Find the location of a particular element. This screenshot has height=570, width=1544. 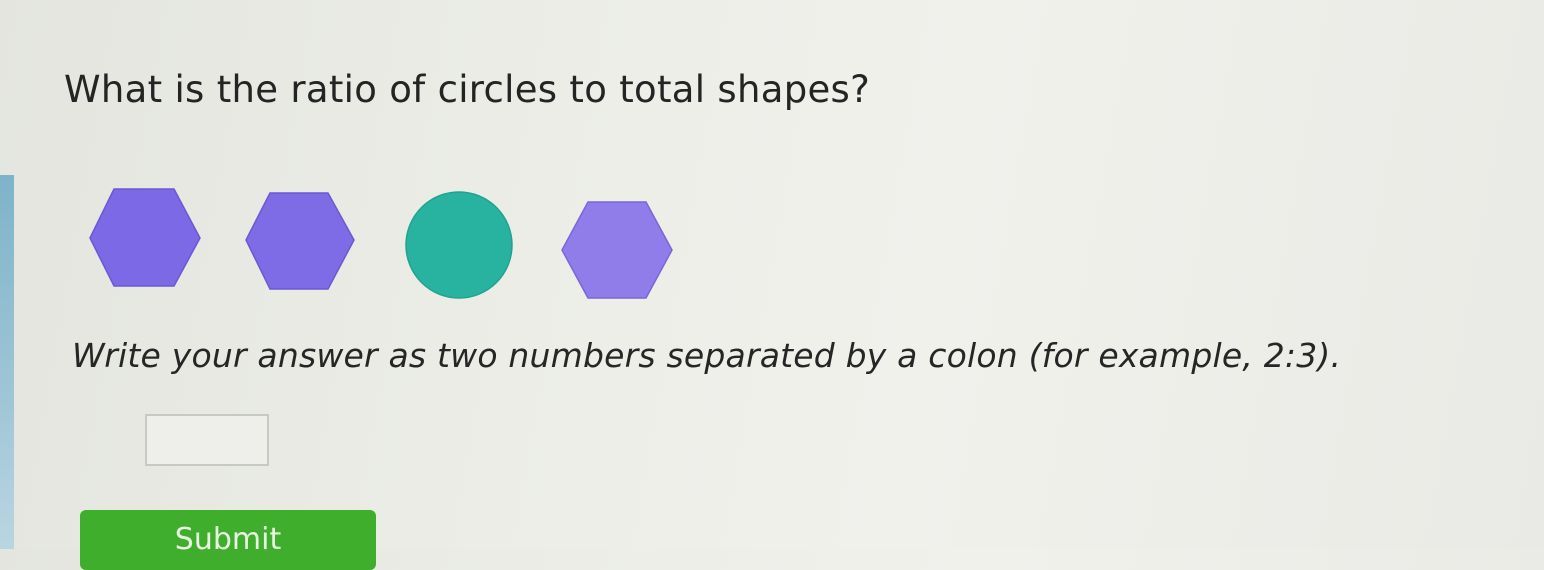

shapes-row is located at coordinates (388, 246).